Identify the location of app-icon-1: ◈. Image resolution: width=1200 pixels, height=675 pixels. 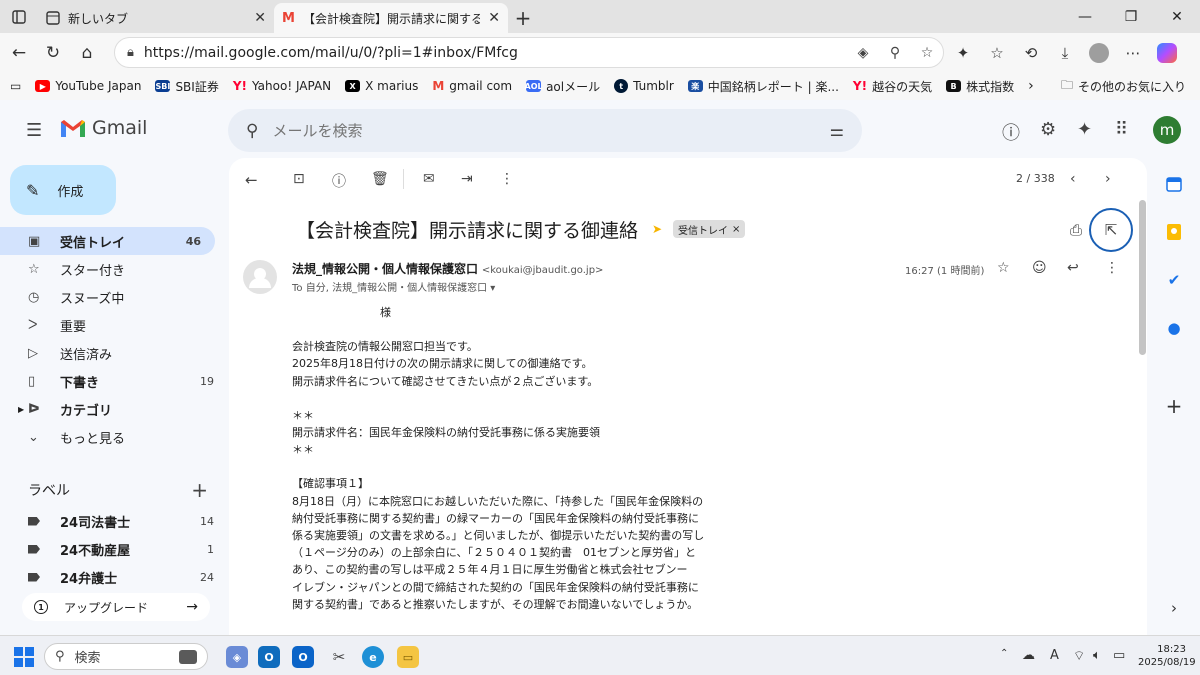
(237, 657).